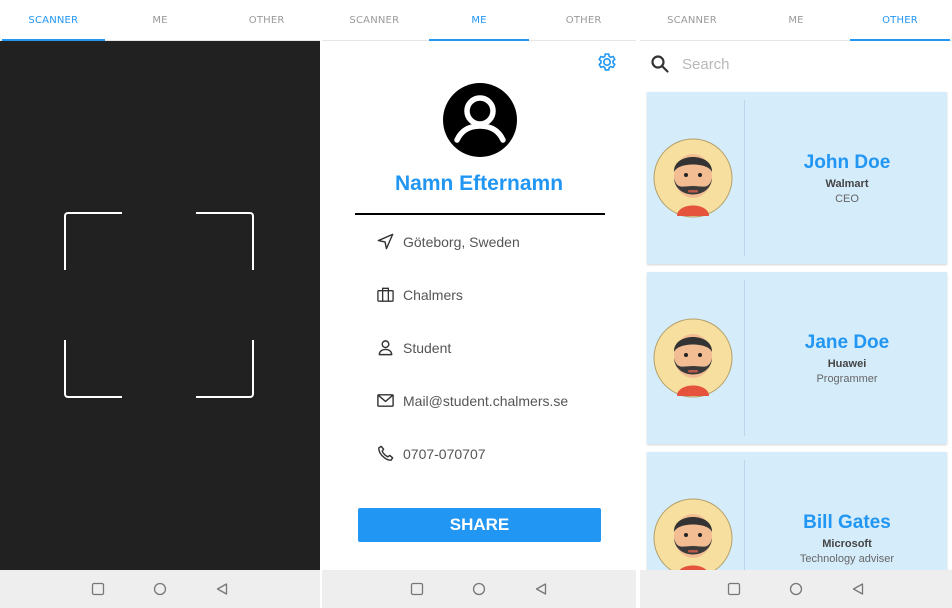  I want to click on share-button: SHARE, so click(479, 525).